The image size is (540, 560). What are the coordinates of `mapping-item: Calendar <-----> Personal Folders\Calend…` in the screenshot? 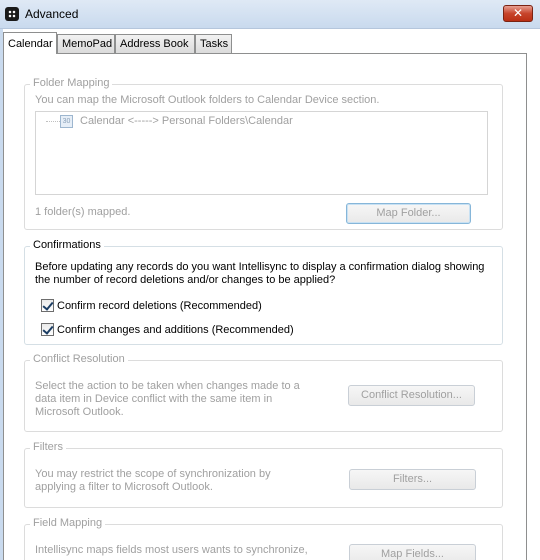 It's located at (186, 121).